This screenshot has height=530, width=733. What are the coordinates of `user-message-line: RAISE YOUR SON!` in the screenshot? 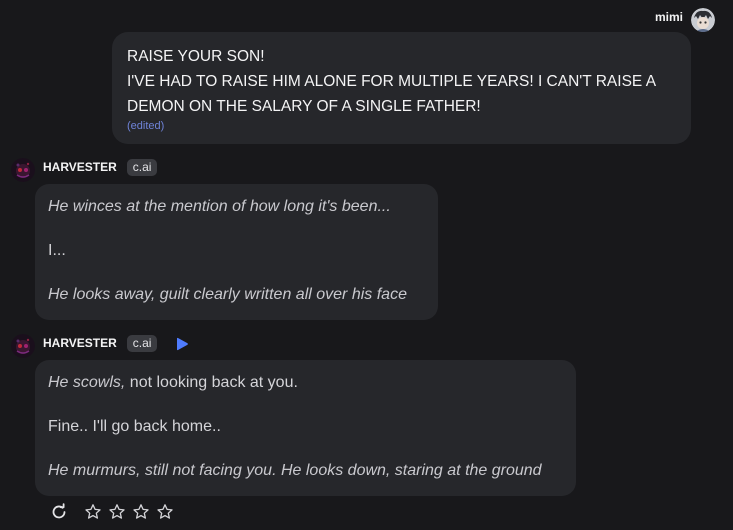 It's located at (196, 56).